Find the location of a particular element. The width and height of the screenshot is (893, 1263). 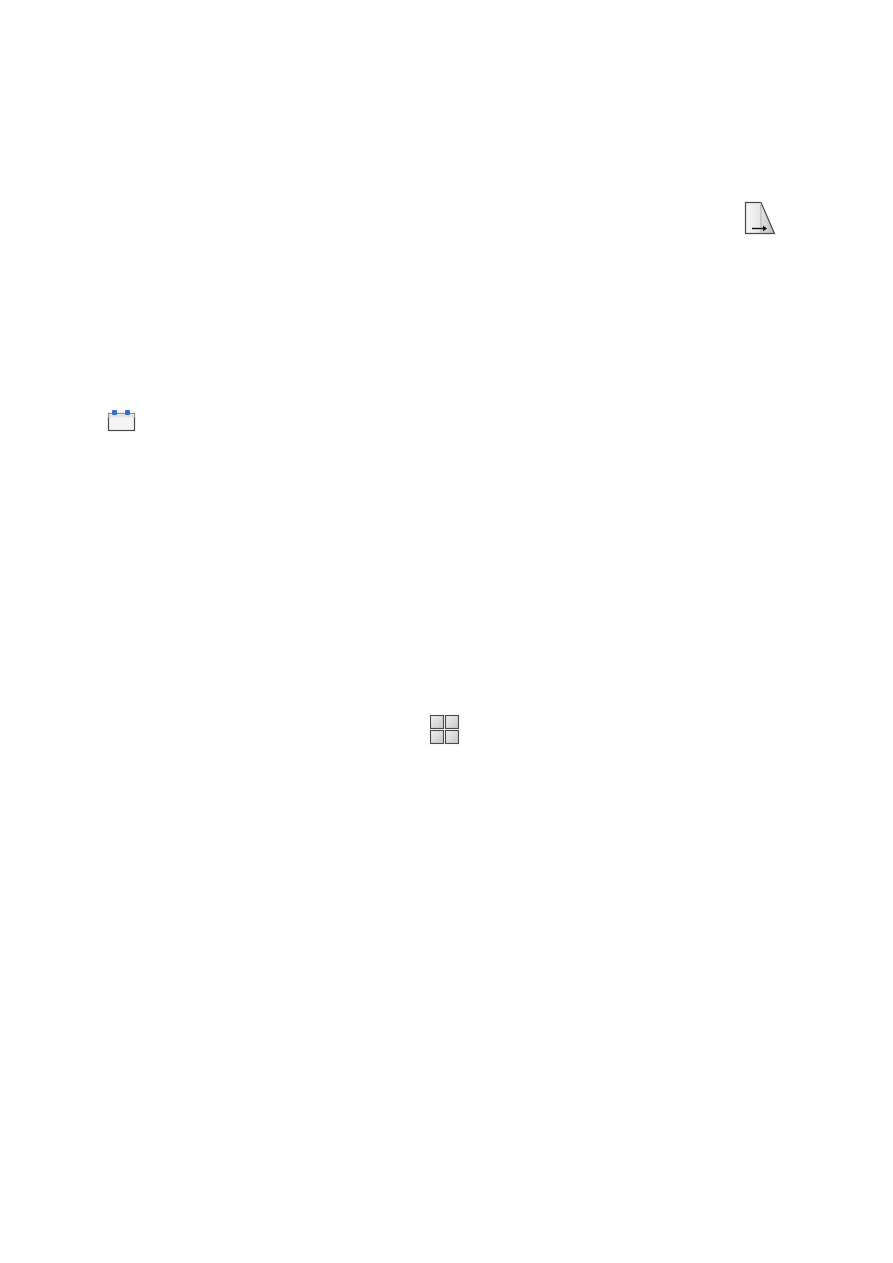

page-export-icon is located at coordinates (760, 218).